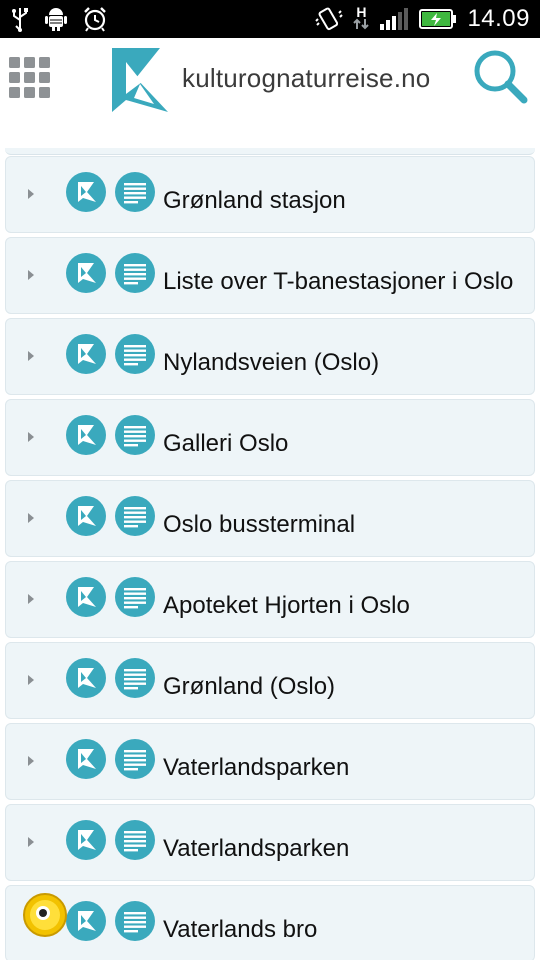 The height and width of the screenshot is (960, 540). I want to click on status-left, so click(59, 19).